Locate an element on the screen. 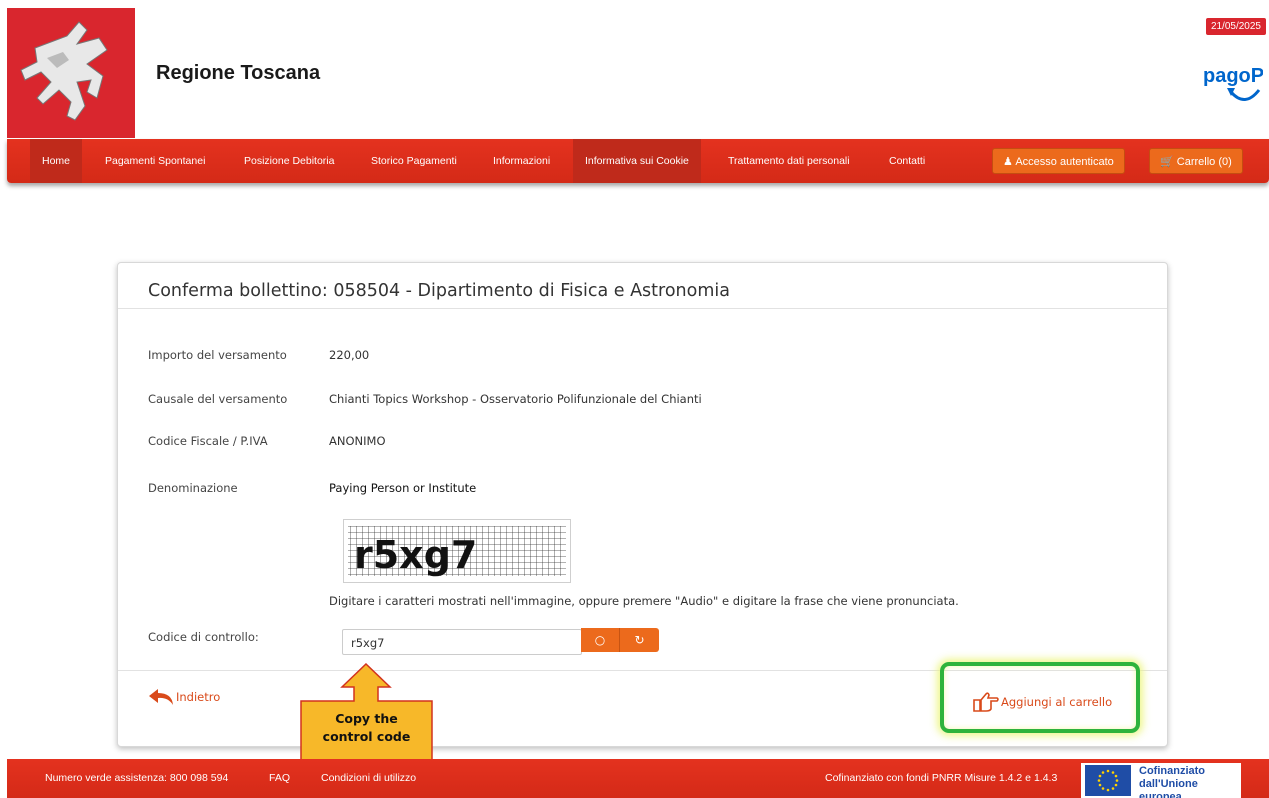 Image resolution: width=1269 pixels, height=798 pixels. callout-line-1: Copy the is located at coordinates (366, 718).